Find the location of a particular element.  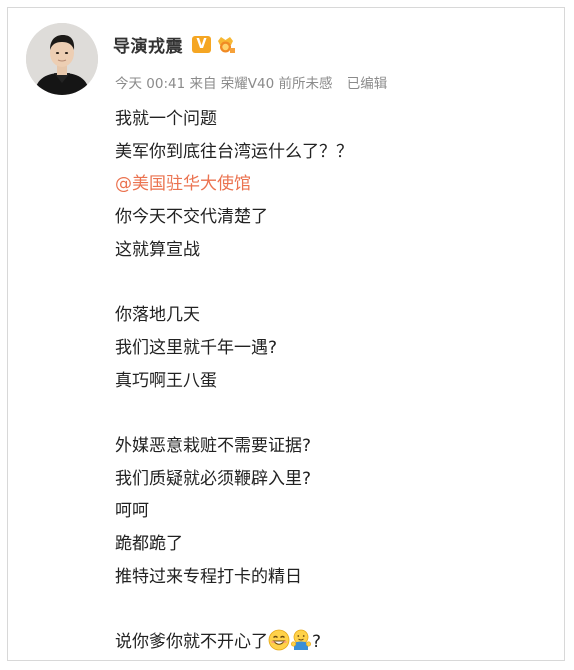

content-line: 呵呵 is located at coordinates (132, 511).